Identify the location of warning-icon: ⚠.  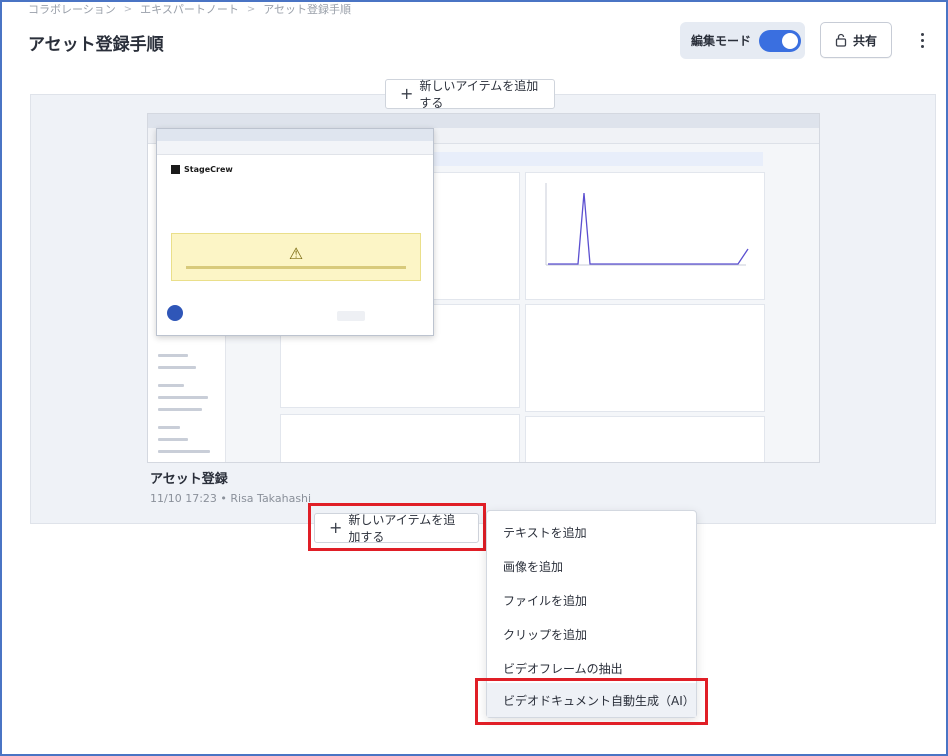
(296, 253).